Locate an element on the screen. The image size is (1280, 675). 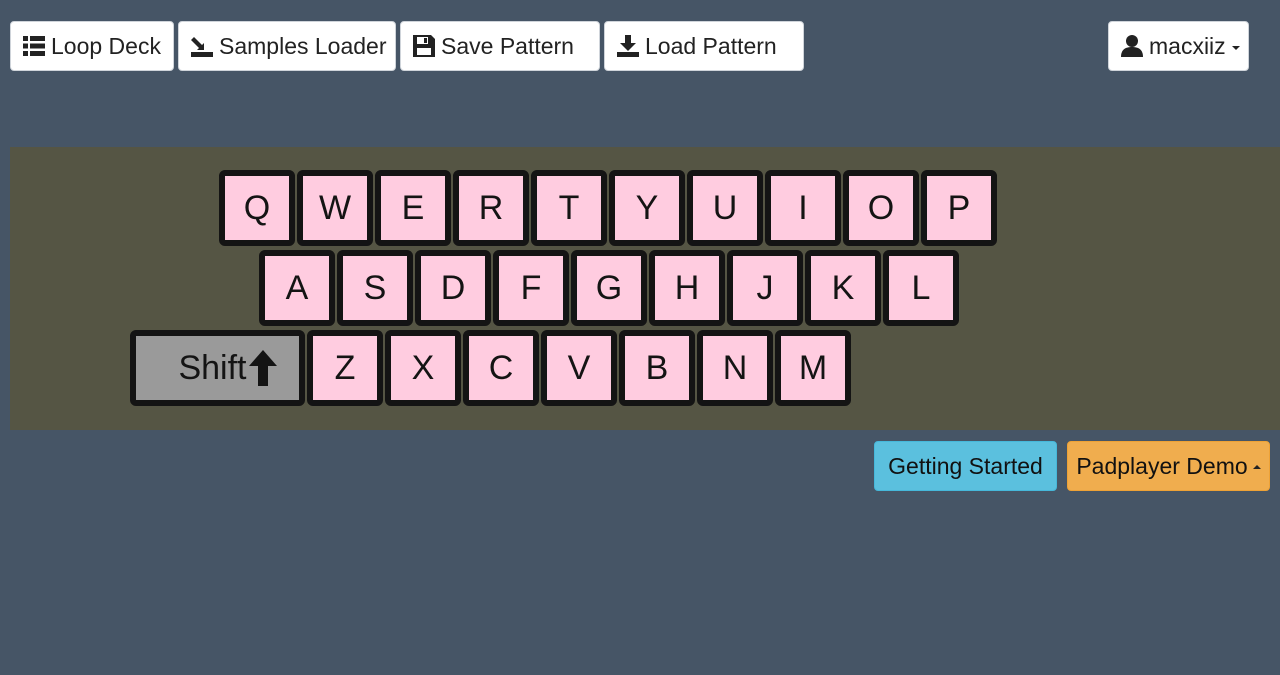
key-q: Q is located at coordinates (257, 208).